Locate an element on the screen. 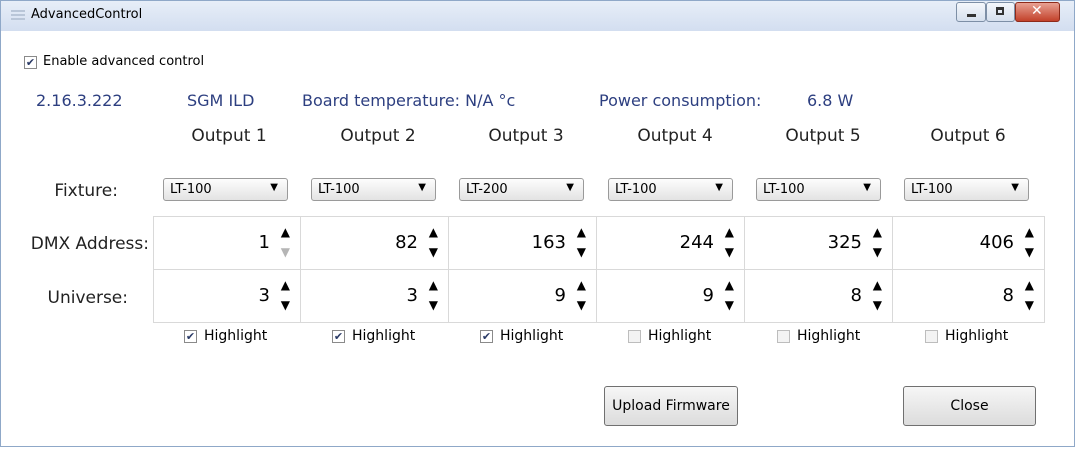 The width and height of the screenshot is (1079, 449). universe-label: Universe: is located at coordinates (88, 298).